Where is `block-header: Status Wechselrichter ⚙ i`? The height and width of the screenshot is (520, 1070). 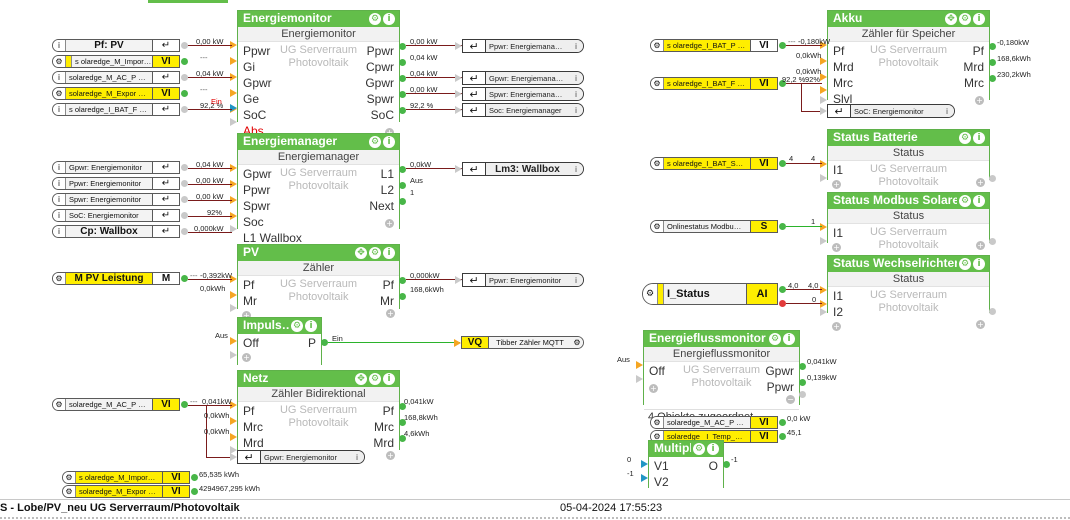
block-header: Status Wechselrichter ⚙ i is located at coordinates (908, 264).